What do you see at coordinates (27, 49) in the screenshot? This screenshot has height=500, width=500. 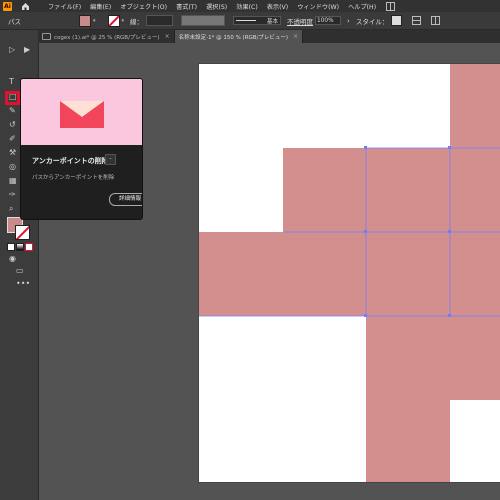 I see `direct-selection-tool-icon: ▶` at bounding box center [27, 49].